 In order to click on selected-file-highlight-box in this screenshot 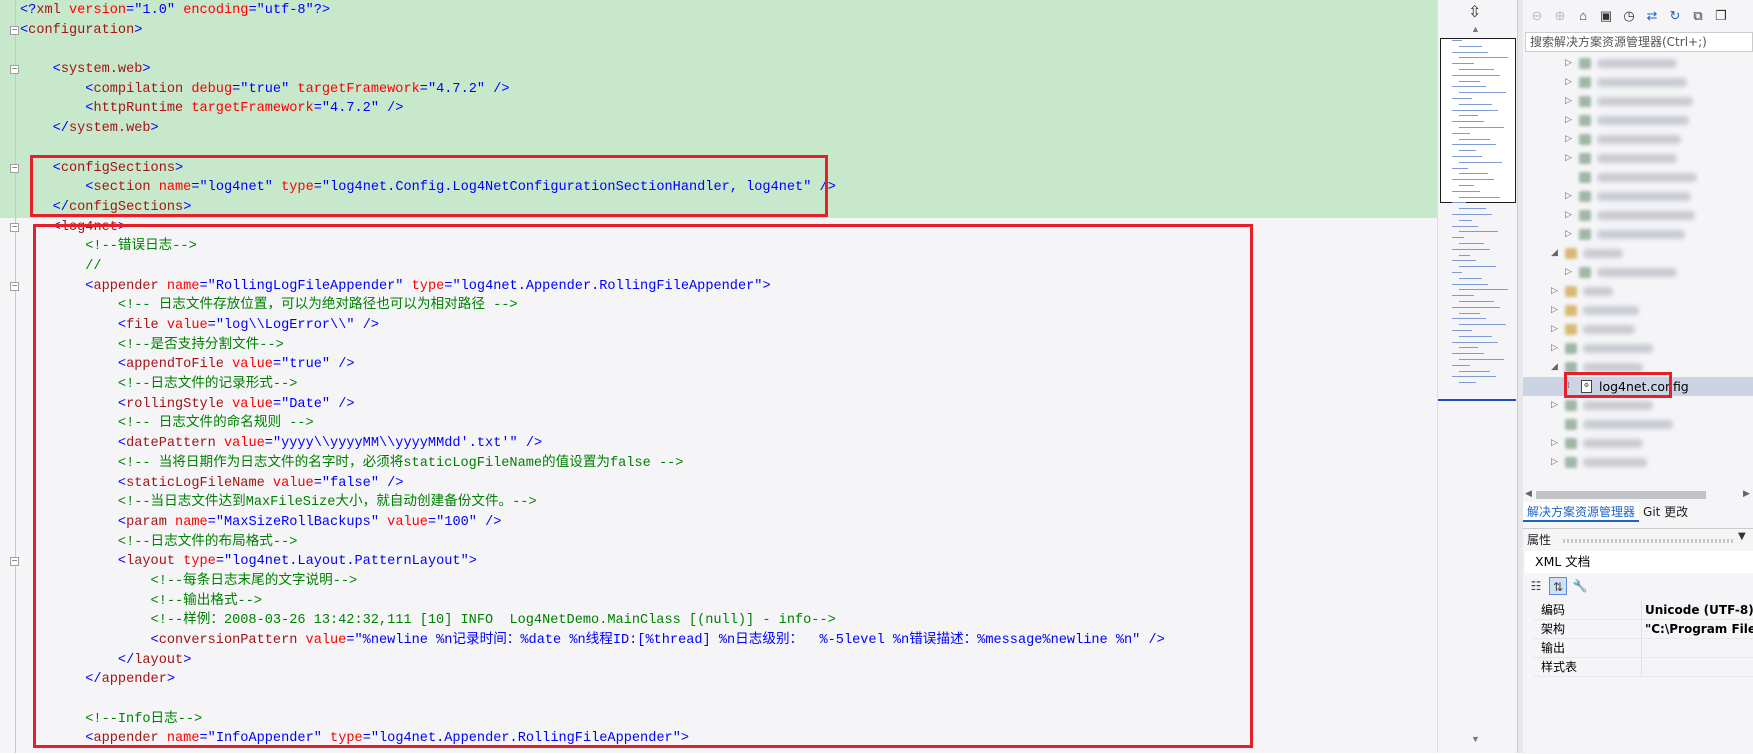, I will do `click(1618, 385)`.